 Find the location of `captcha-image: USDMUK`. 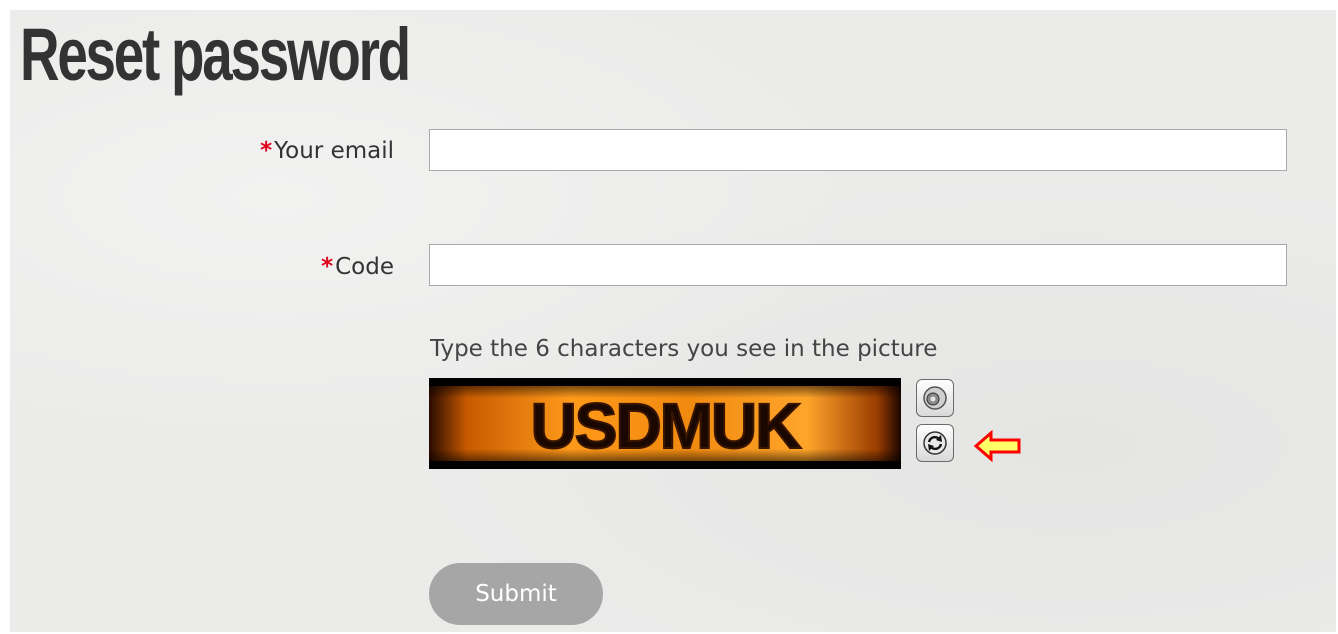

captcha-image: USDMUK is located at coordinates (665, 423).